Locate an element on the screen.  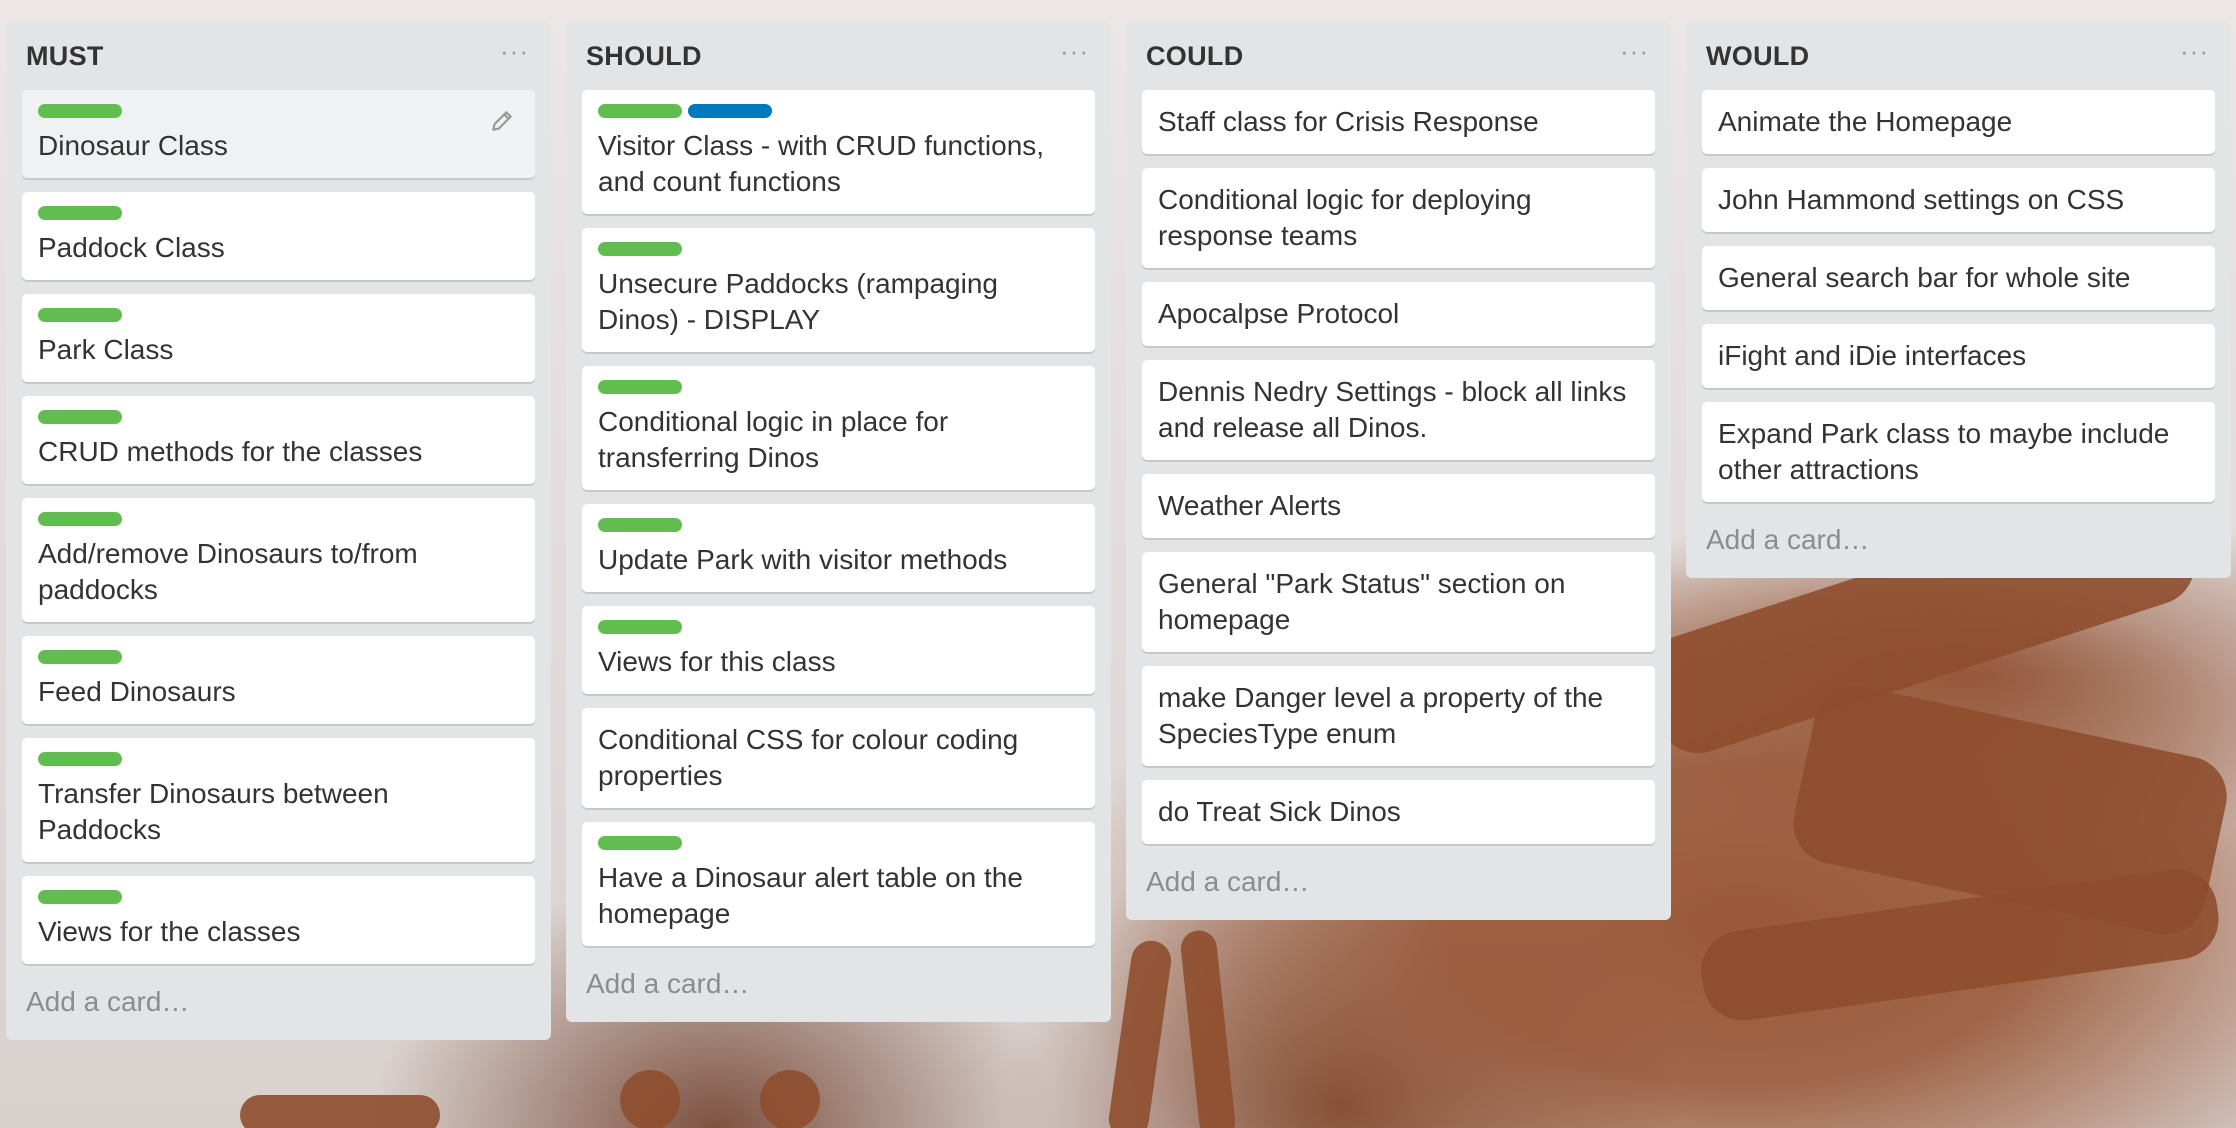
card: Apocalpse Protocol is located at coordinates (1398, 314).